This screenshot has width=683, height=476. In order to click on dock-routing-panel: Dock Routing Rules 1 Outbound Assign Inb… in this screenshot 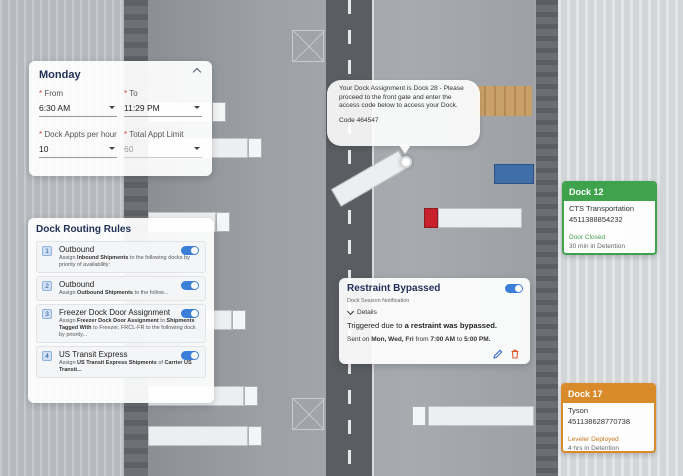, I will do `click(121, 310)`.